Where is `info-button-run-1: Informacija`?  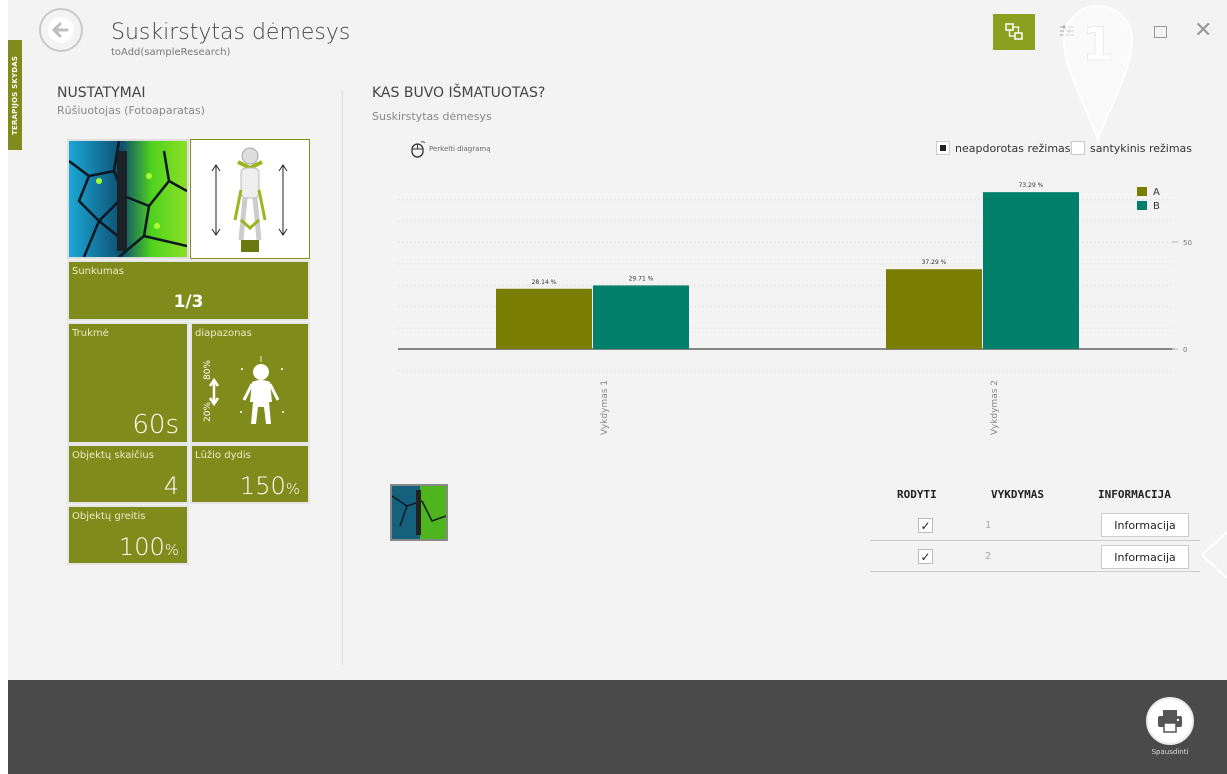
info-button-run-1: Informacija is located at coordinates (1145, 525).